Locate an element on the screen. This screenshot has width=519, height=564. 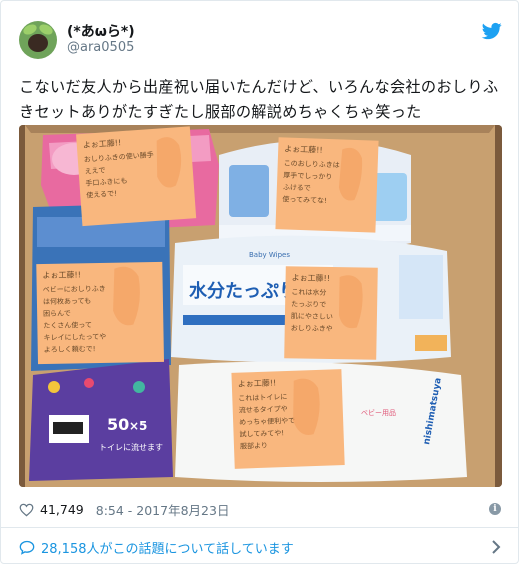
note-4-line: たっぷりで is located at coordinates (308, 304).